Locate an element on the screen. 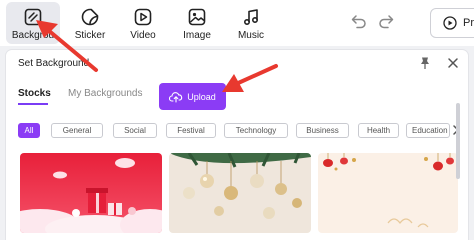 Image resolution: width=474 pixels, height=240 pixels. tab-stocks: Stocks is located at coordinates (34, 93).